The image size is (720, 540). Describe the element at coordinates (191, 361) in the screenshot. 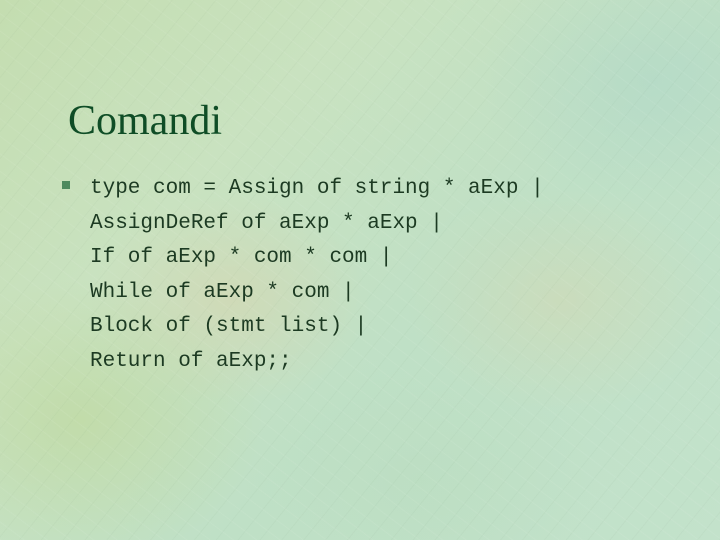

I see `code-line: Return of aExp;;` at that location.